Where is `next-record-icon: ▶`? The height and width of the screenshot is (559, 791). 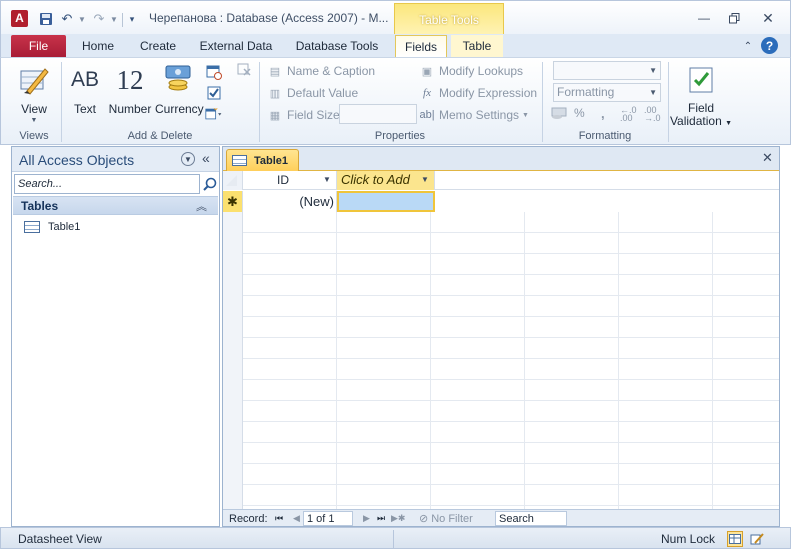
next-record-icon: ▶ is located at coordinates (366, 518).